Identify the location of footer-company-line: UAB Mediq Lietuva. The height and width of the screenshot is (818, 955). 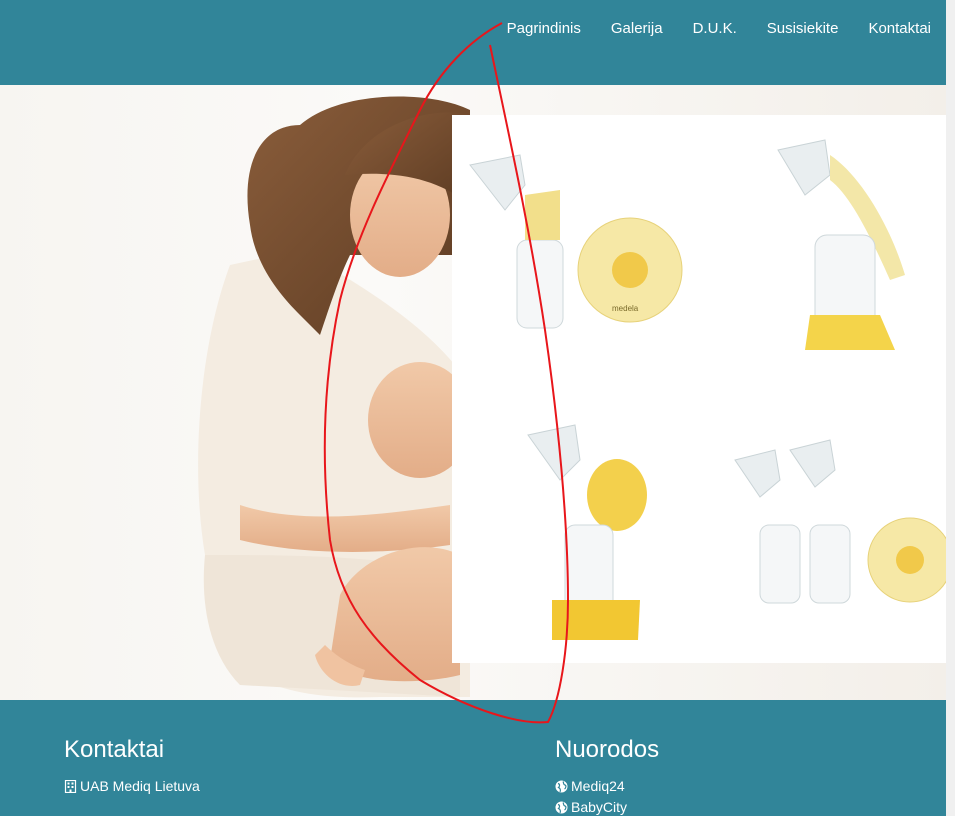
(132, 786).